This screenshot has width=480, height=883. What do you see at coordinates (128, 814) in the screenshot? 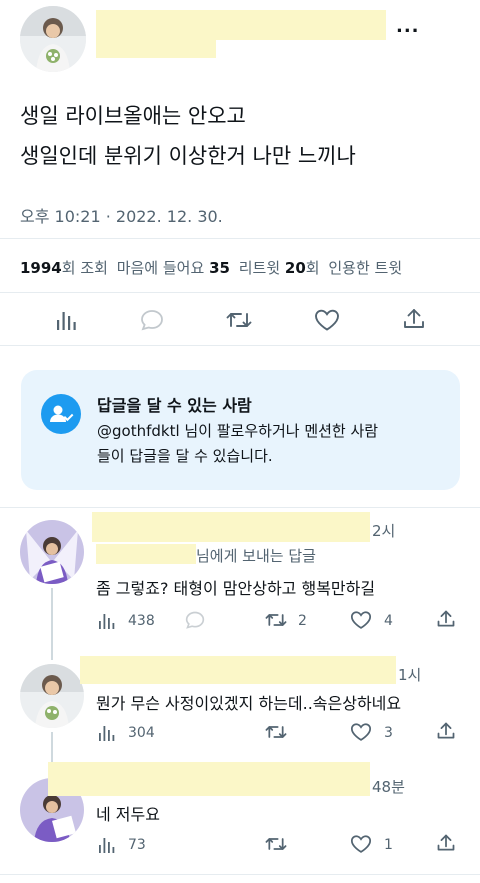
I see `reply-text: 네 저두요` at bounding box center [128, 814].